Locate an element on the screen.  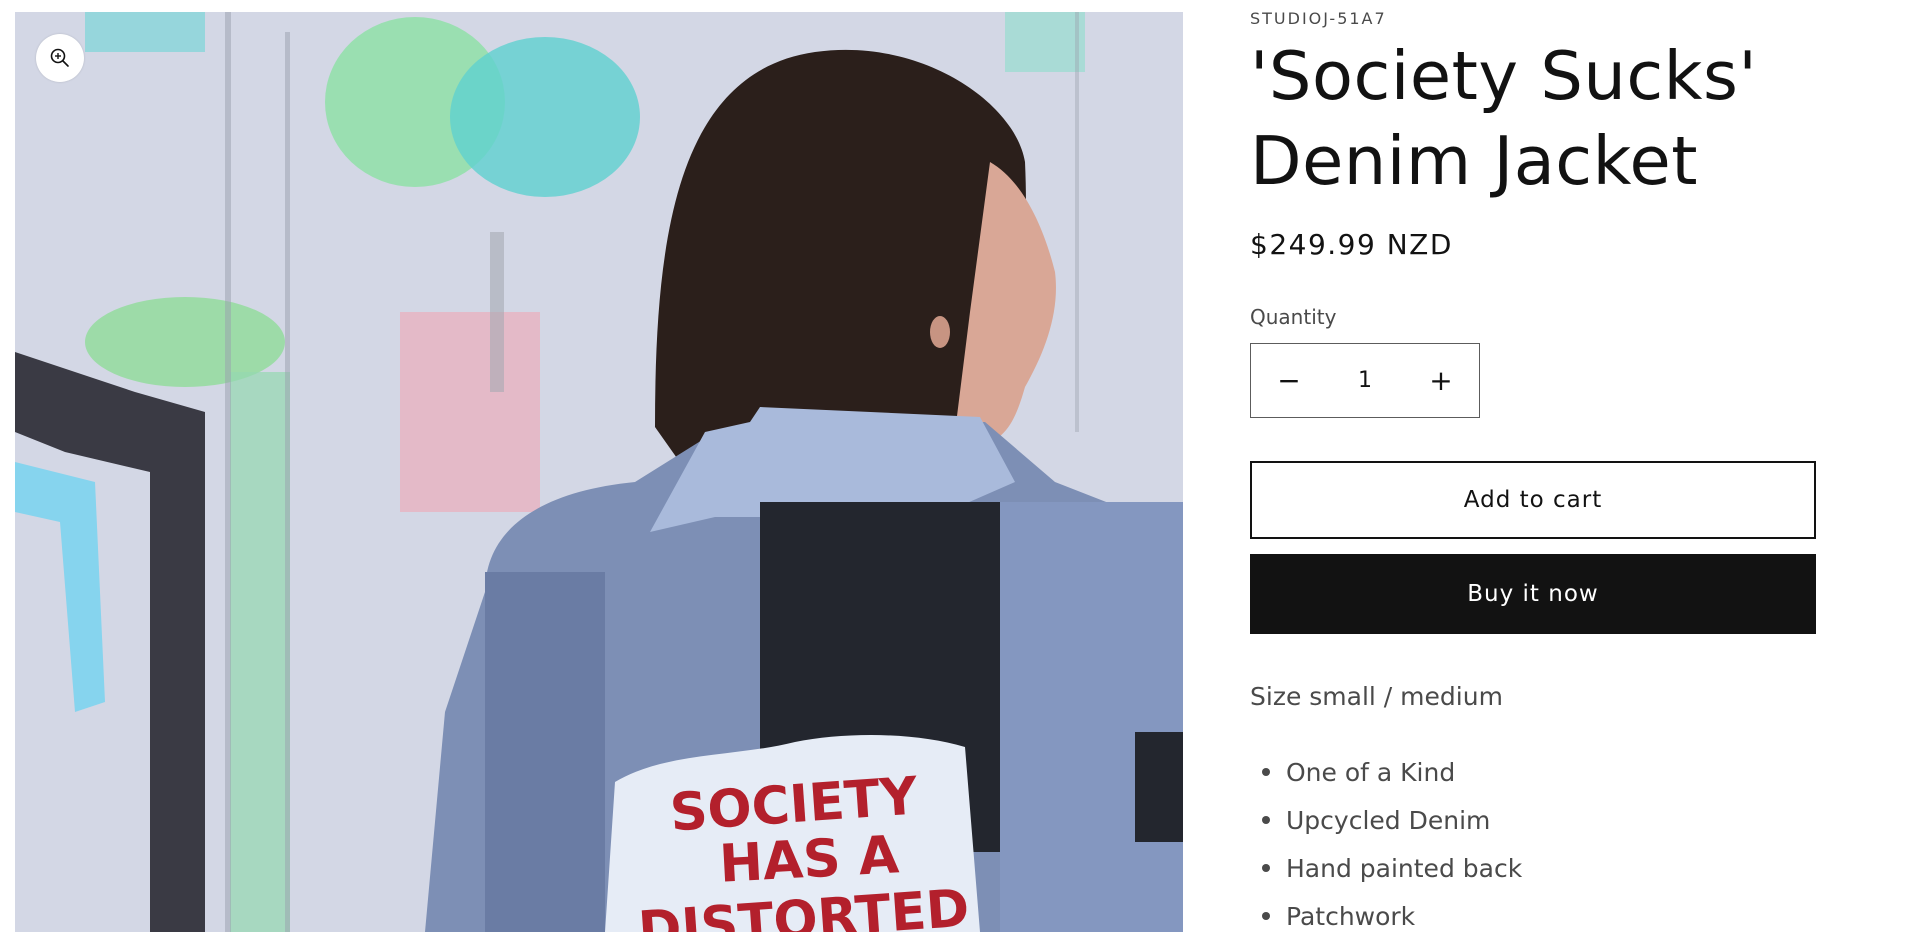
feature-label: Upcycled Denim is located at coordinates (1388, 820).